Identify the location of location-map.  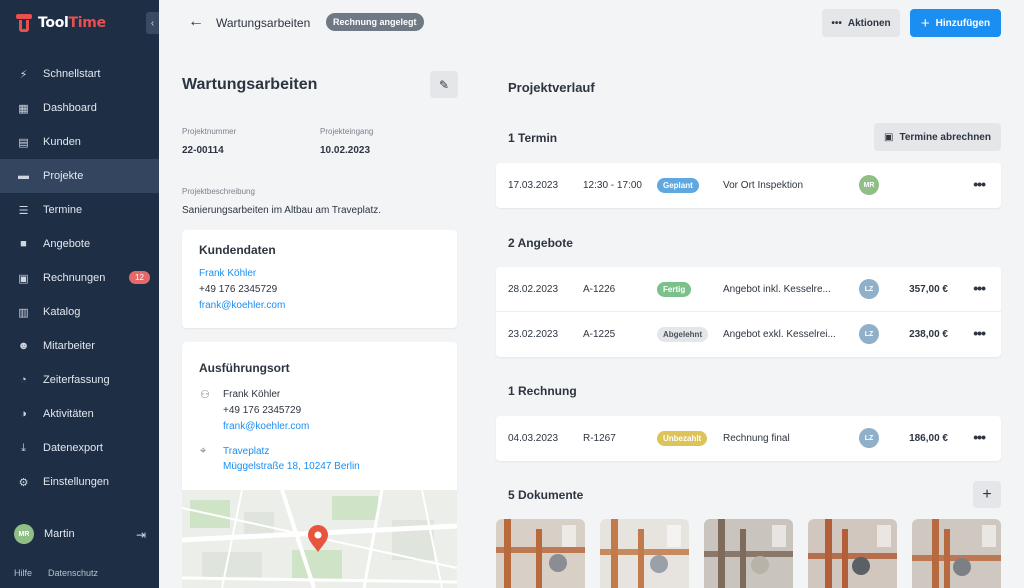
(319, 539).